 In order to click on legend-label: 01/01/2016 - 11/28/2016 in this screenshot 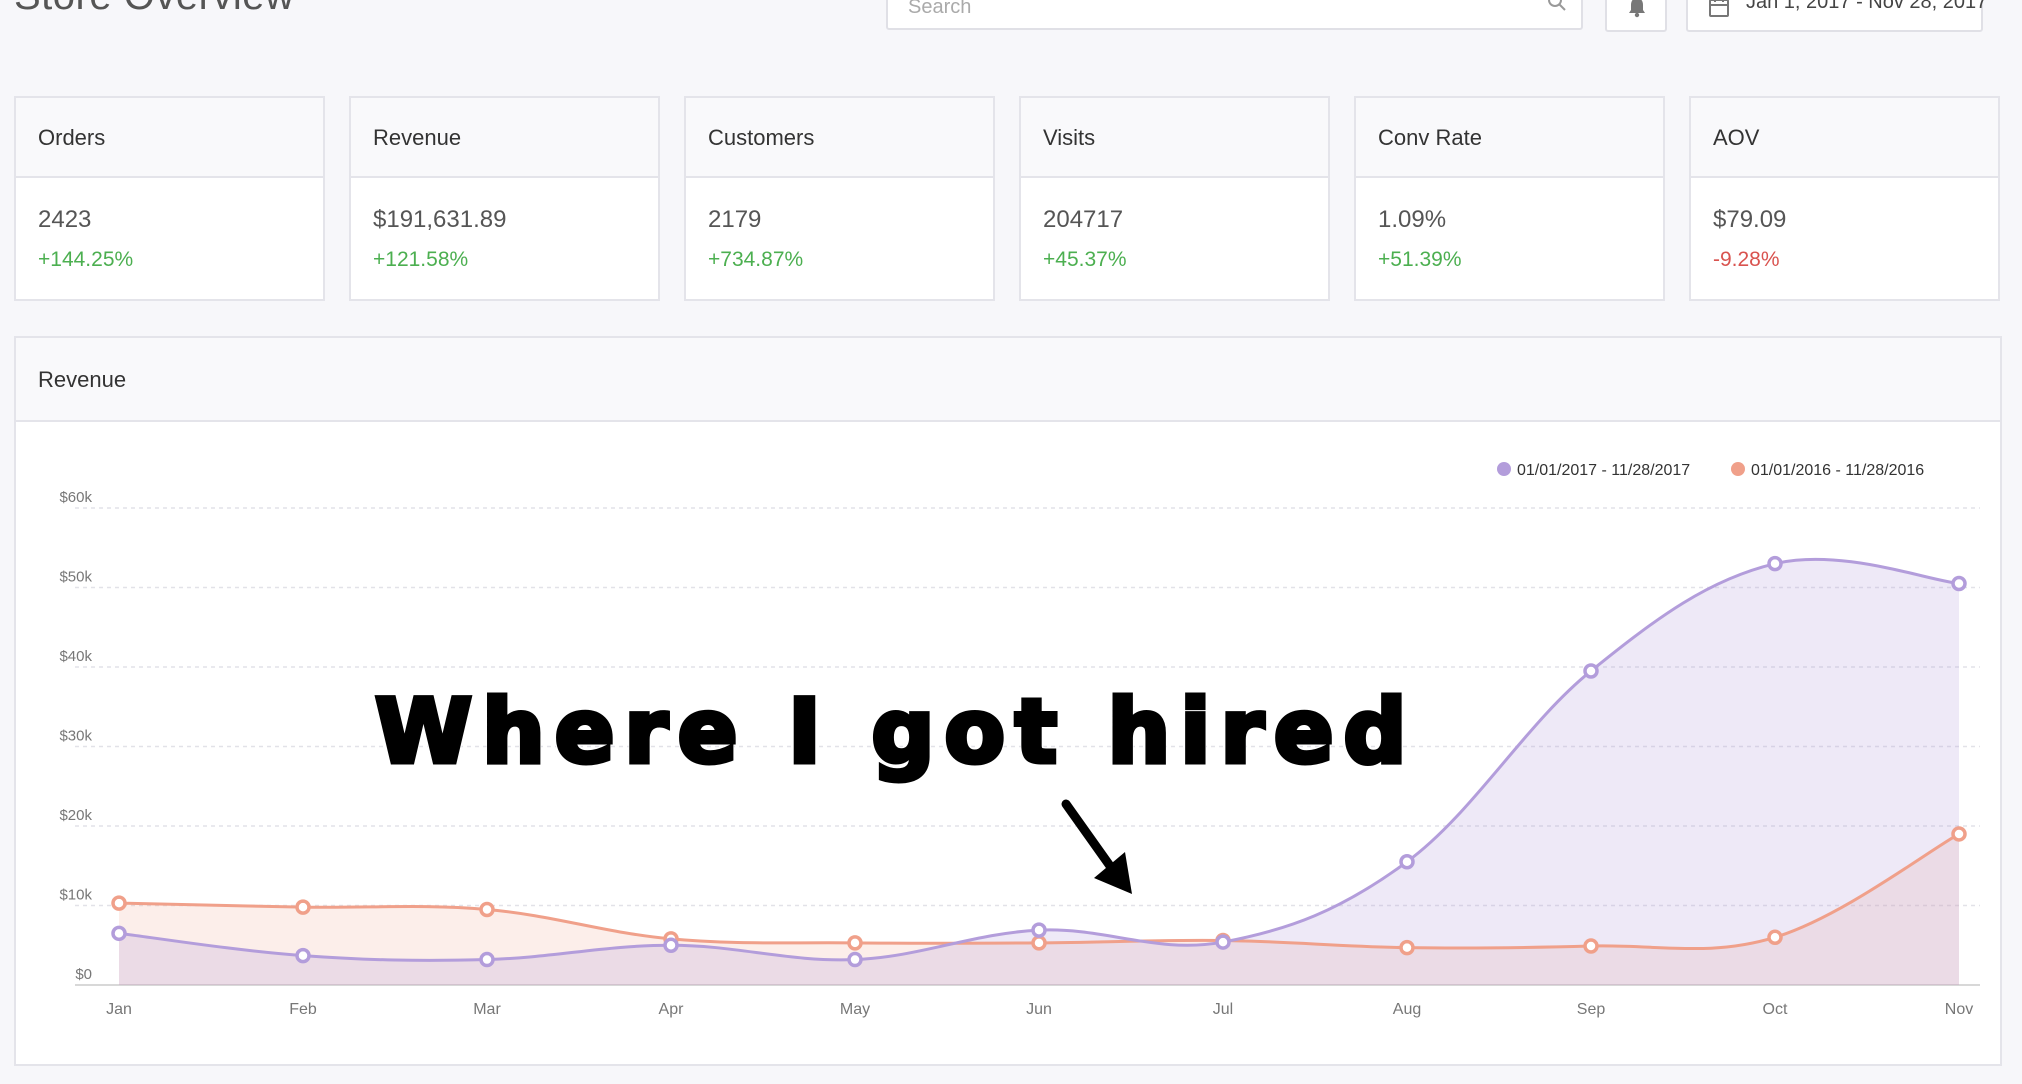, I will do `click(1838, 470)`.